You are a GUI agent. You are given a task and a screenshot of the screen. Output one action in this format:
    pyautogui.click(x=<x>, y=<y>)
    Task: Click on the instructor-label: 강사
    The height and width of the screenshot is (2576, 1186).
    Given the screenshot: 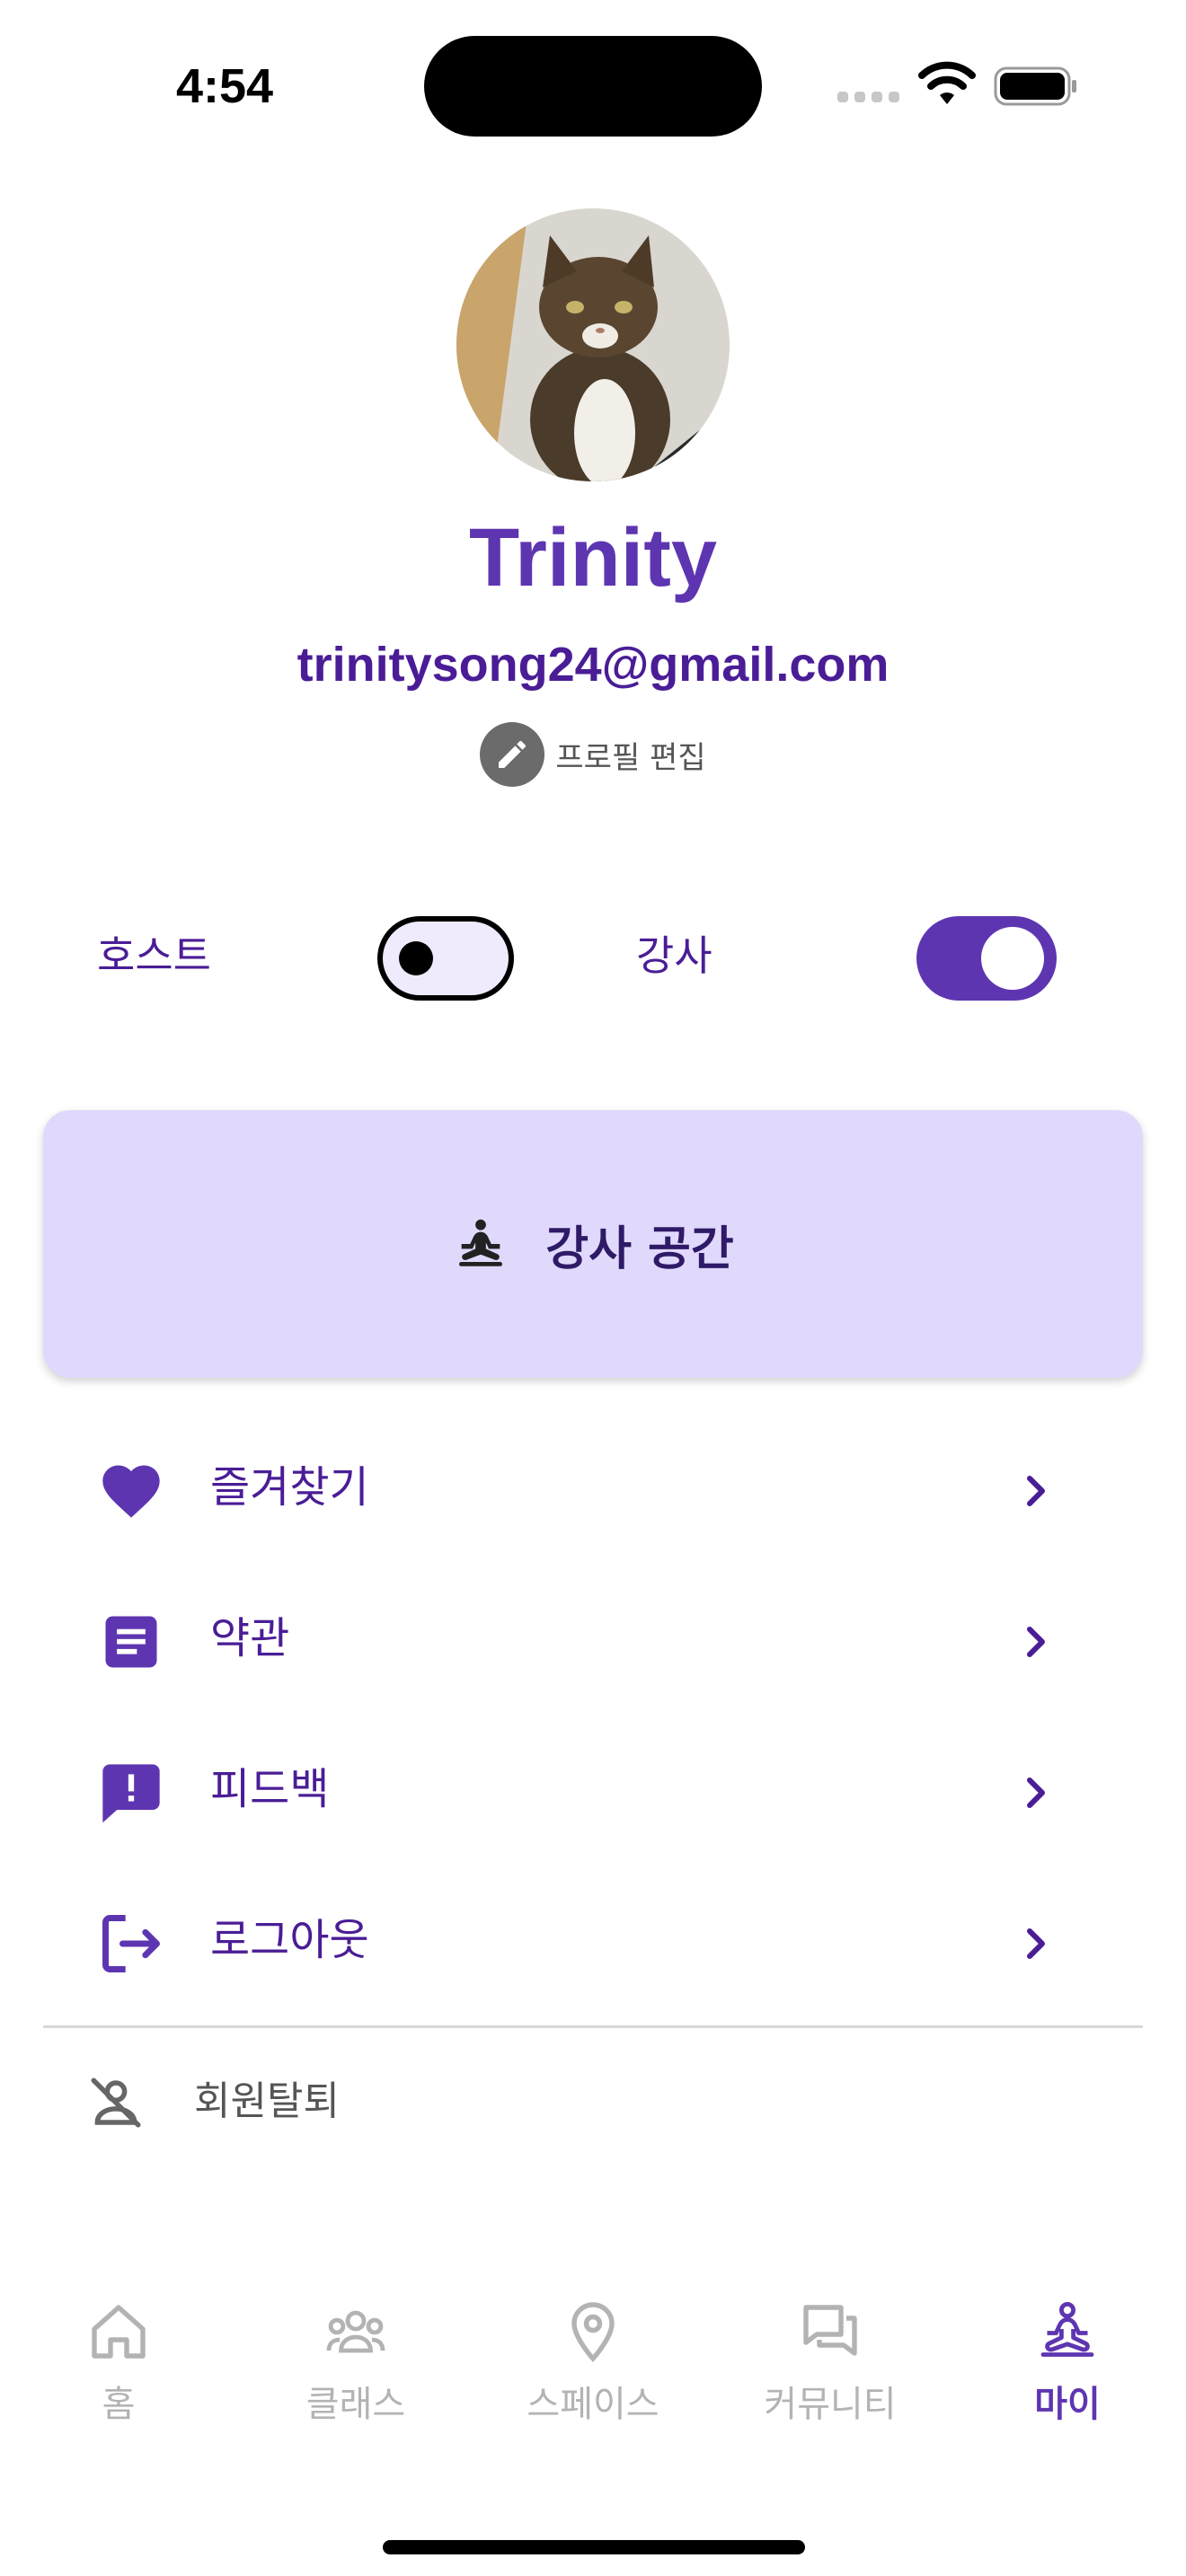 What is the action you would take?
    pyautogui.click(x=674, y=955)
    